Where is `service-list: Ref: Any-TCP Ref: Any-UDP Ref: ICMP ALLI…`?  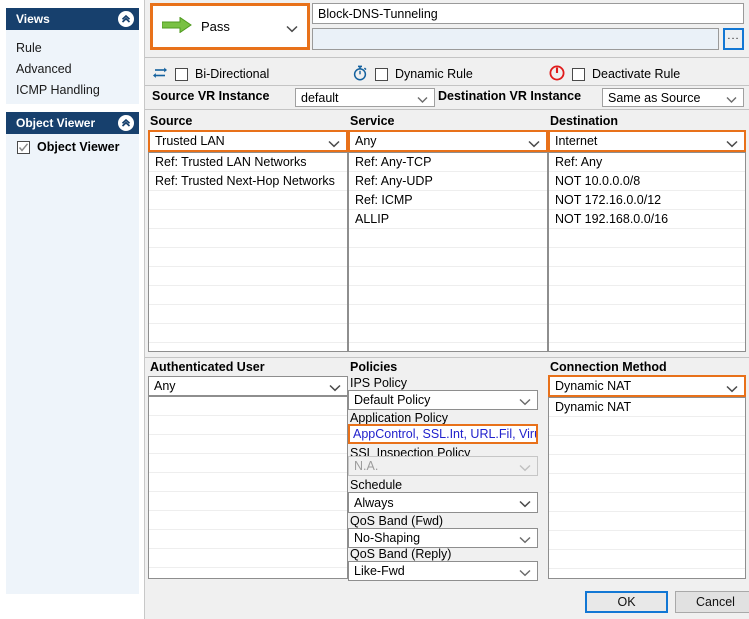
service-list: Ref: Any-TCP Ref: Any-UDP Ref: ICMP ALLI… is located at coordinates (448, 252).